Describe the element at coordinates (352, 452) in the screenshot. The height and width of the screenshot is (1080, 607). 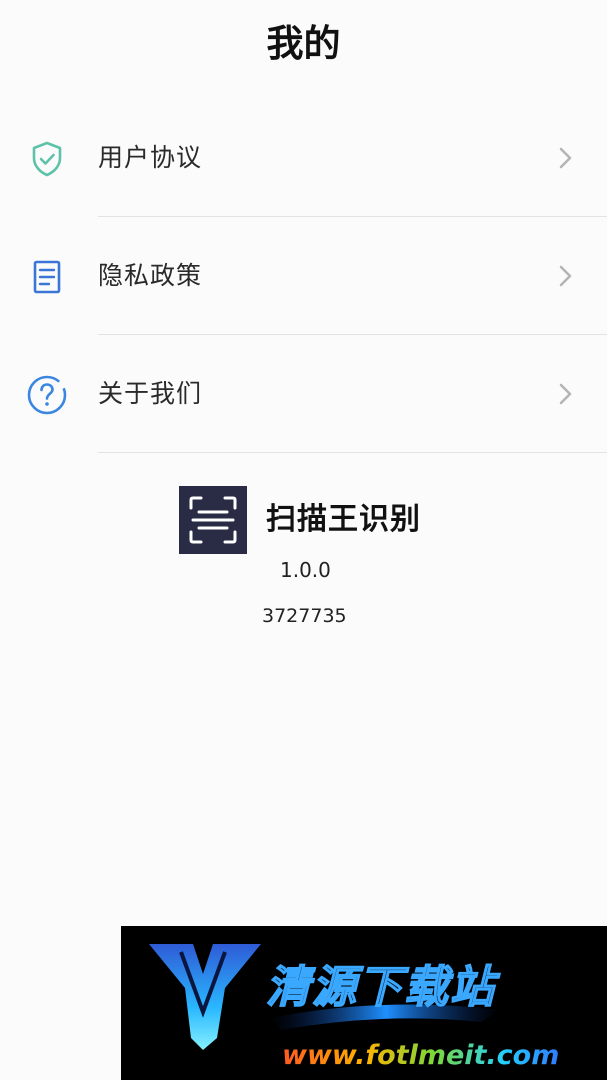
I see `divider` at that location.